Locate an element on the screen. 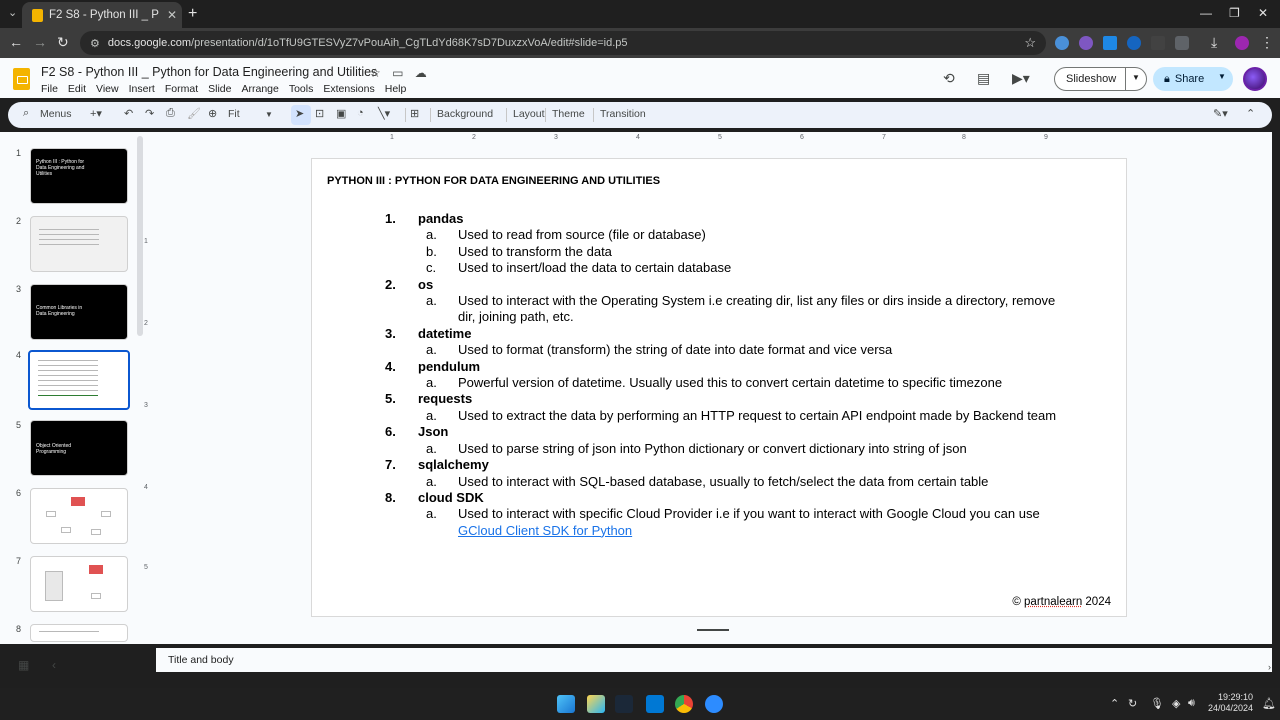  extension-1-icon is located at coordinates (1062, 43).